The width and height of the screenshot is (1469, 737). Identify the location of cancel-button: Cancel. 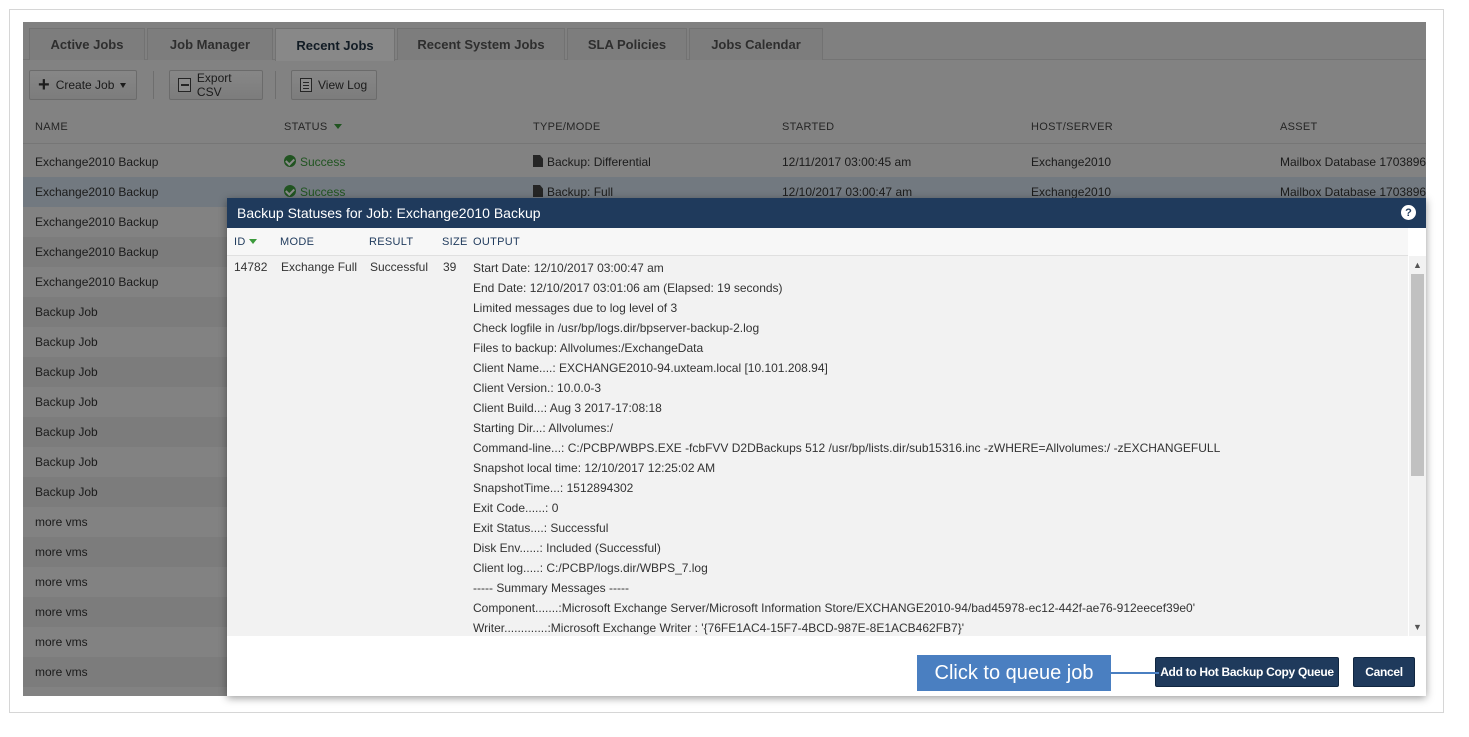
(1384, 672).